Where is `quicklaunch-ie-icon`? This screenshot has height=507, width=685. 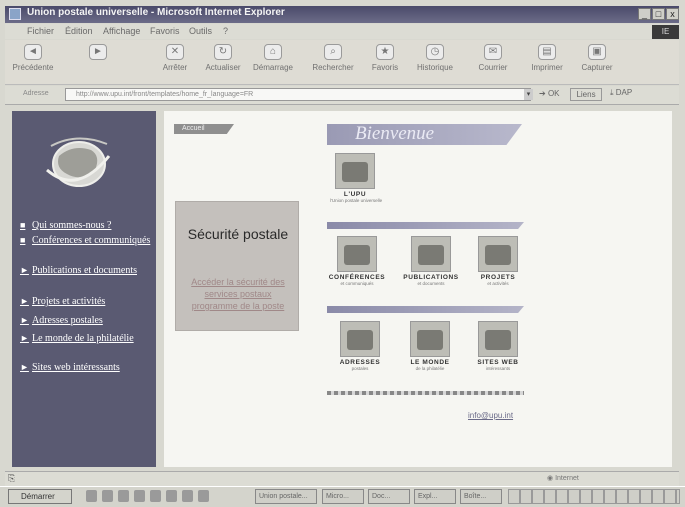 quicklaunch-ie-icon is located at coordinates (91, 496).